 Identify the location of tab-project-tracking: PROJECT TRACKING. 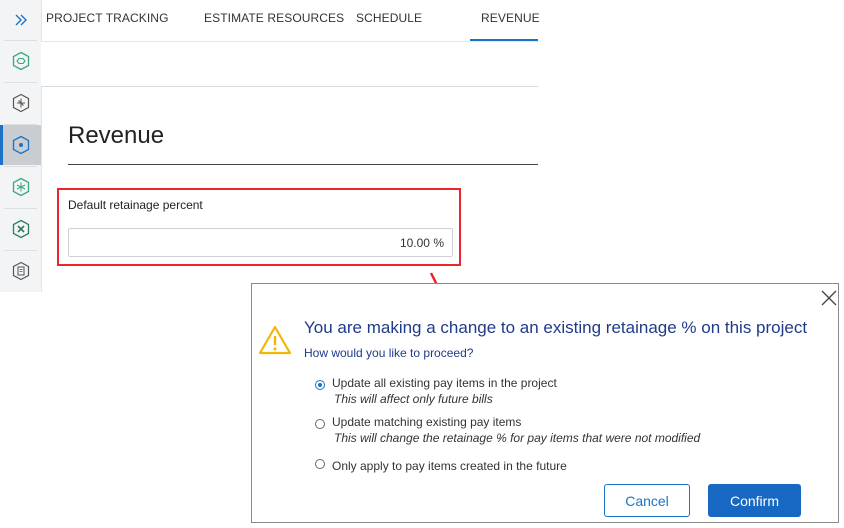
(107, 18).